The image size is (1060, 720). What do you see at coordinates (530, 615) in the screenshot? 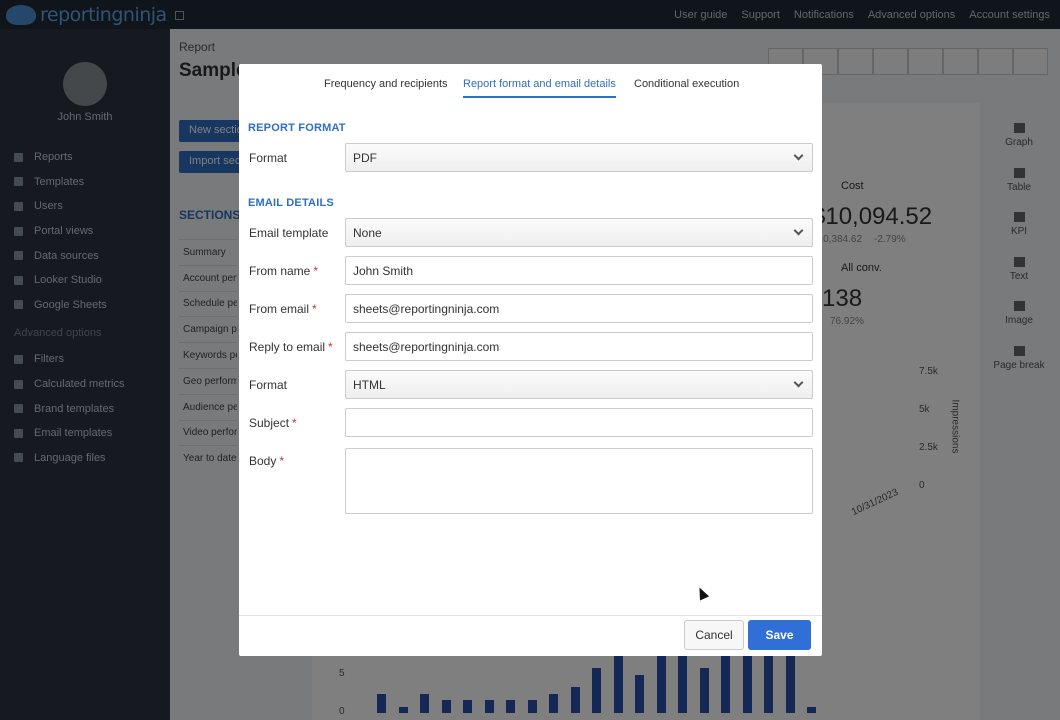
I see `modal-footer-divider` at bounding box center [530, 615].